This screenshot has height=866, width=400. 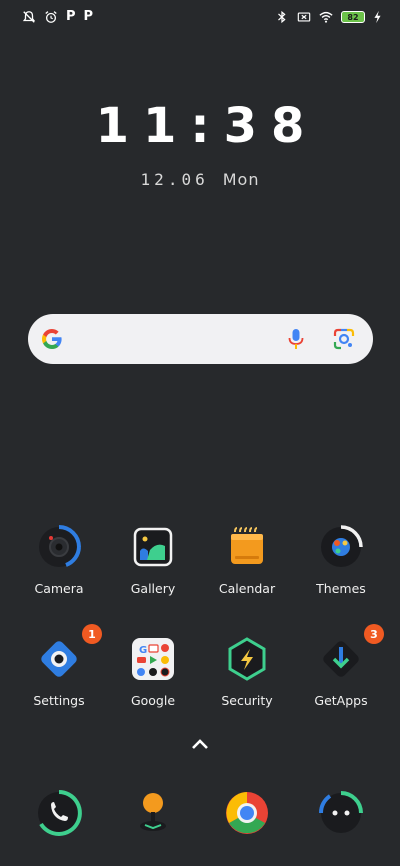 I want to click on app-label: Calendar, so click(x=247, y=588).